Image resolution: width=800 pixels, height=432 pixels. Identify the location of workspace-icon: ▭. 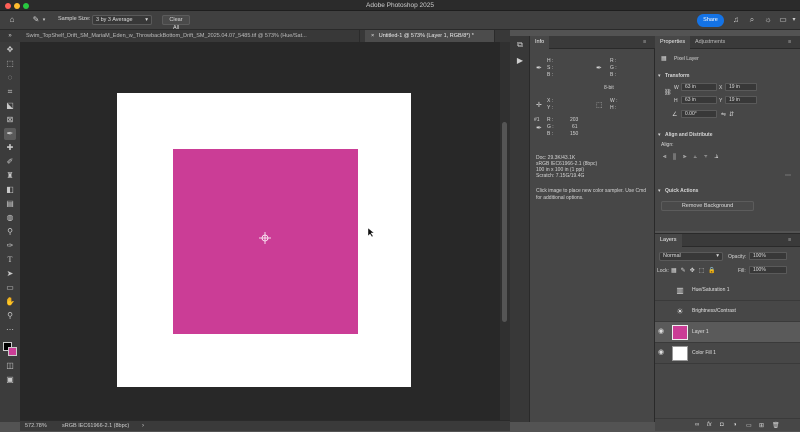
(783, 20).